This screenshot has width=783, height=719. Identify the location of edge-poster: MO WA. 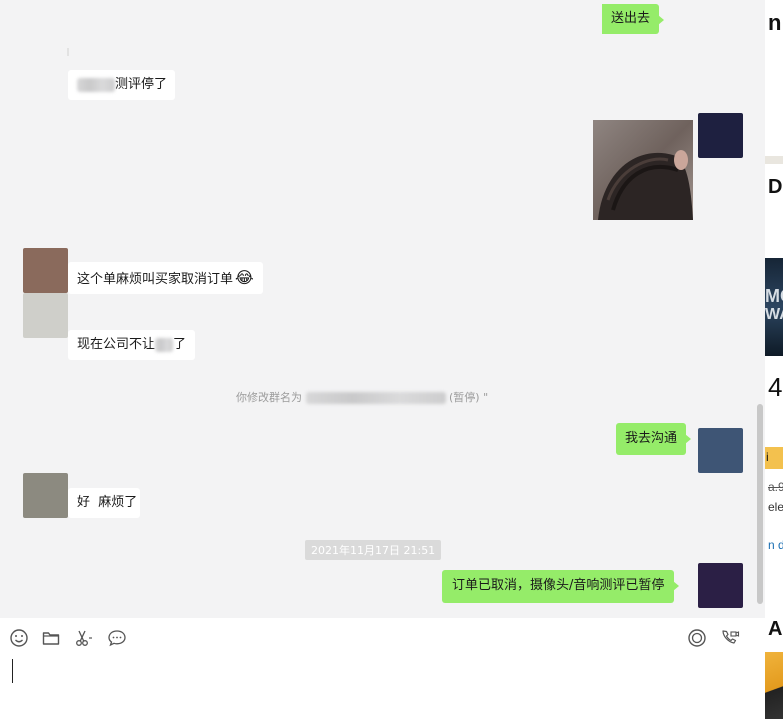
(774, 307).